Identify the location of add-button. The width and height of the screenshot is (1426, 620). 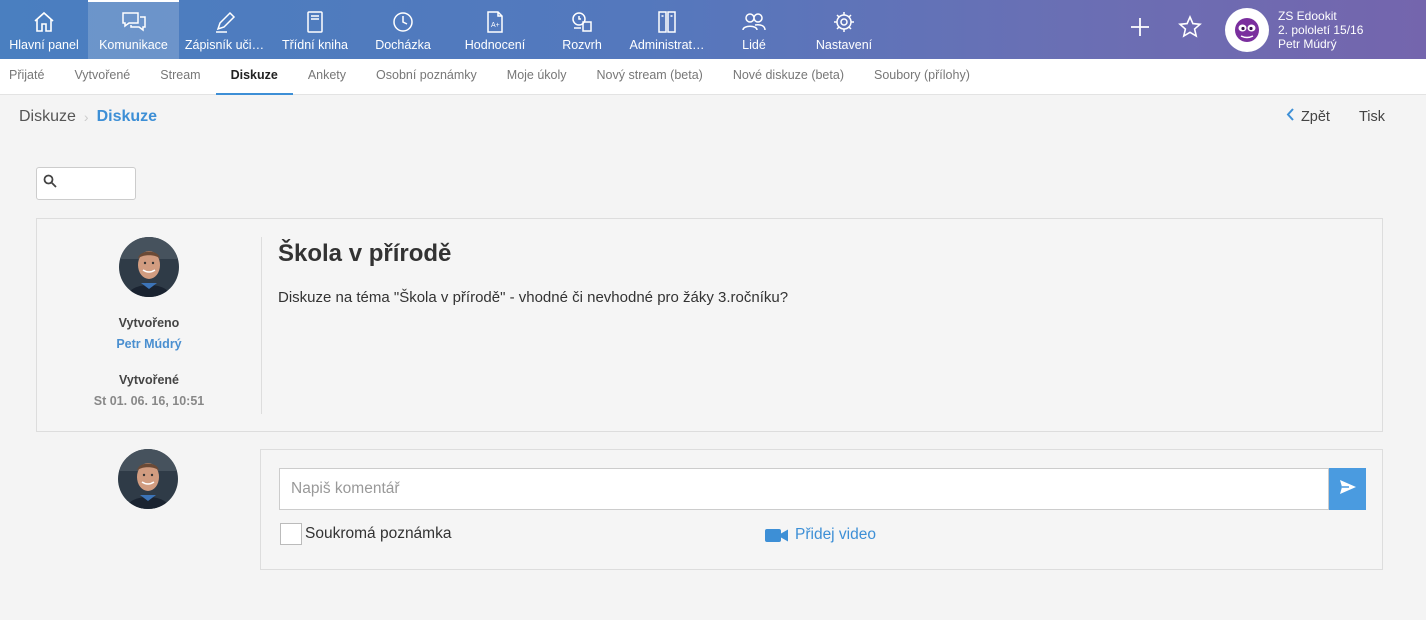
(1140, 29).